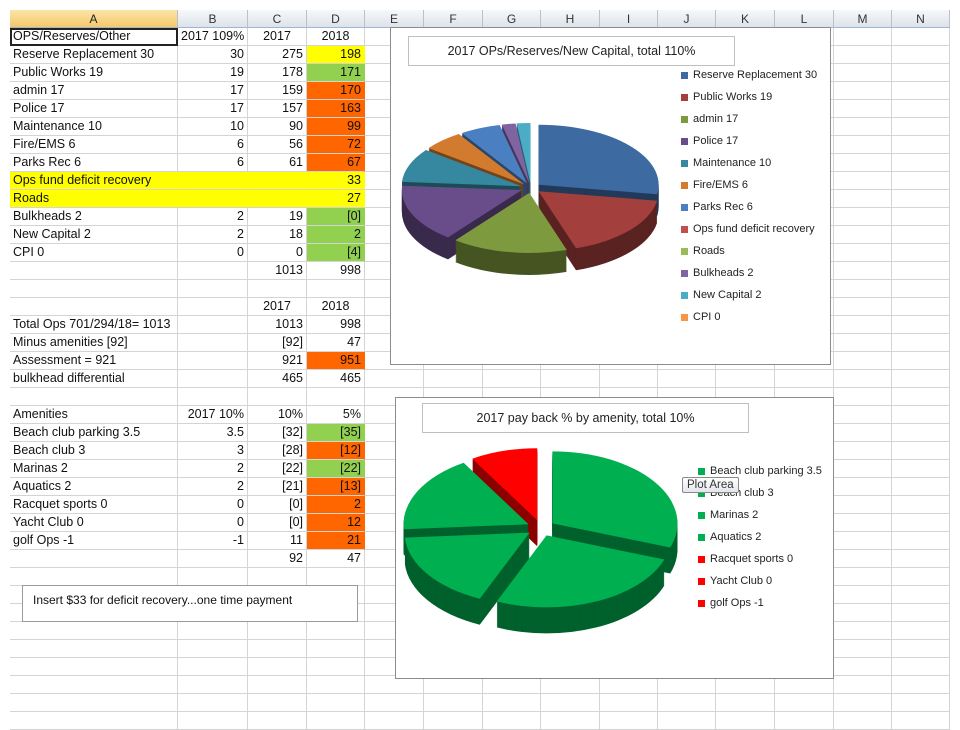  I want to click on cell-D6: 99, so click(336, 127).